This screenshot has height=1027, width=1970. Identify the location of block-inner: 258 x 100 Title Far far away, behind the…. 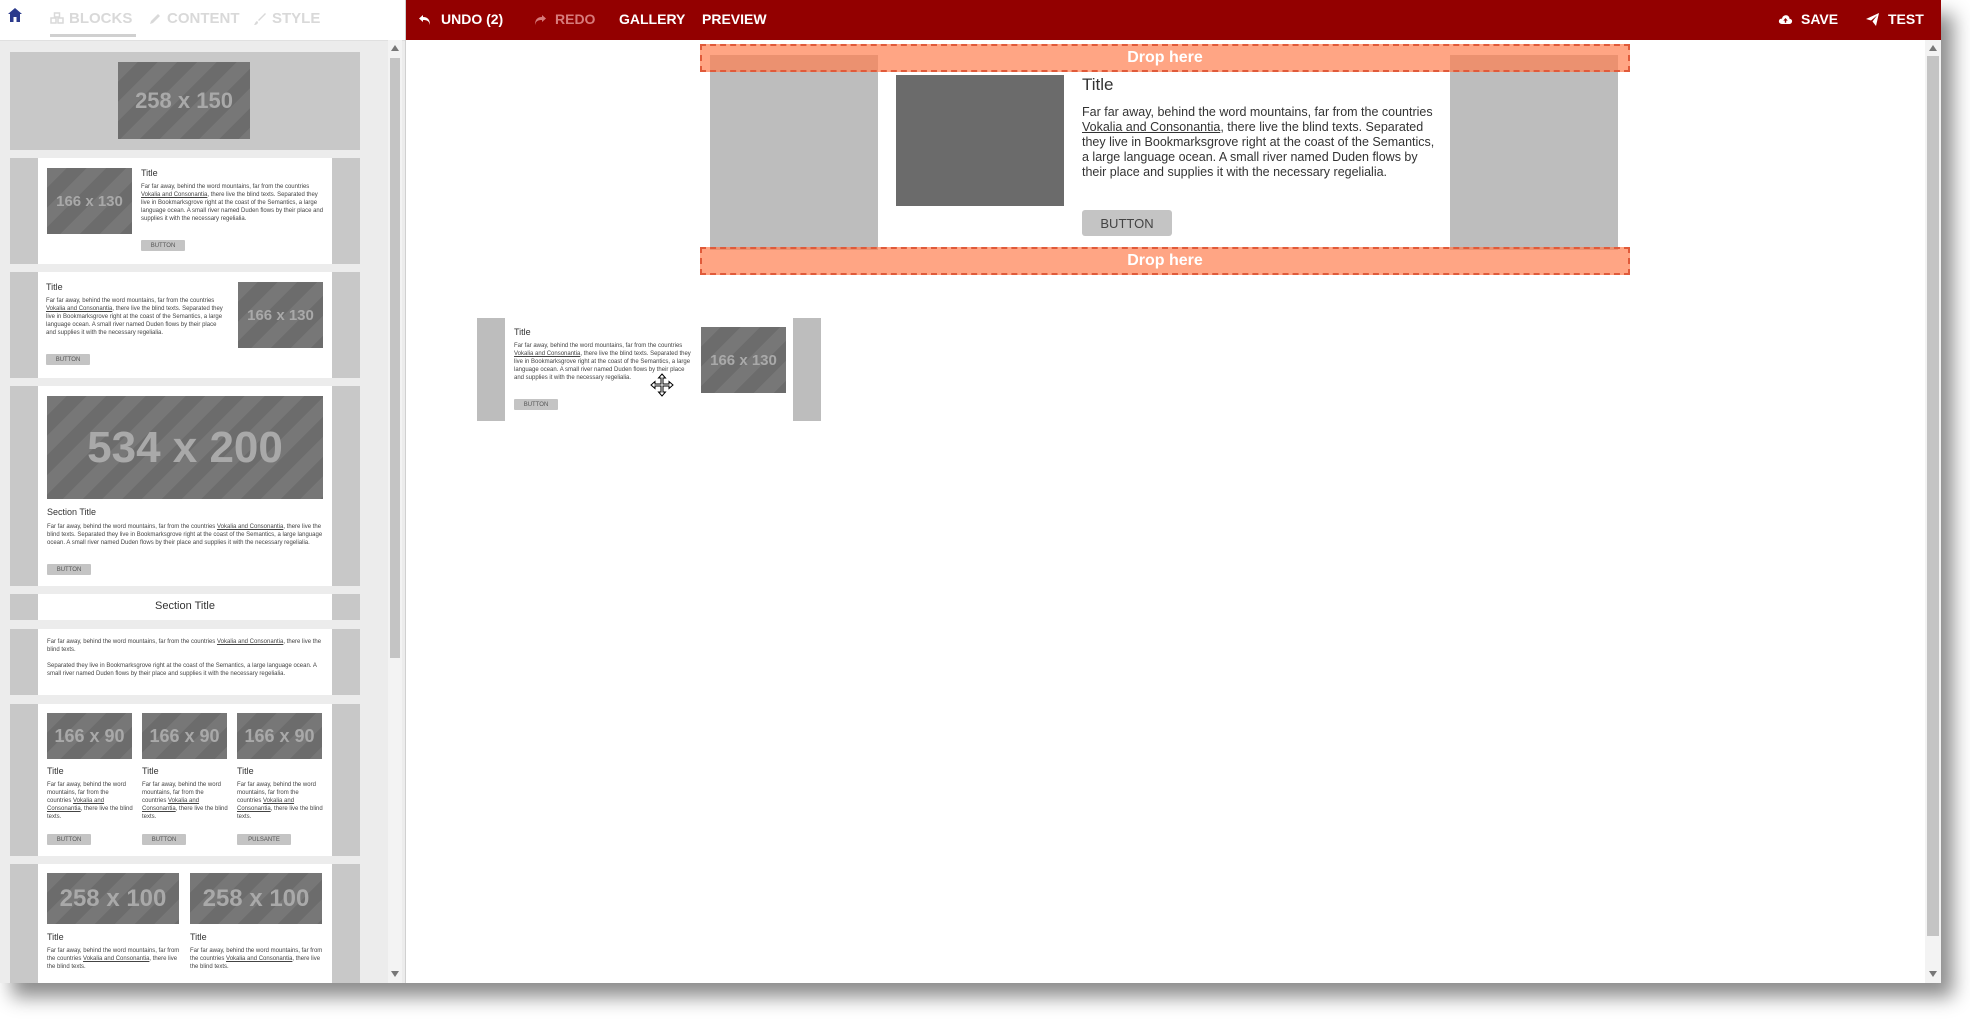
(185, 923).